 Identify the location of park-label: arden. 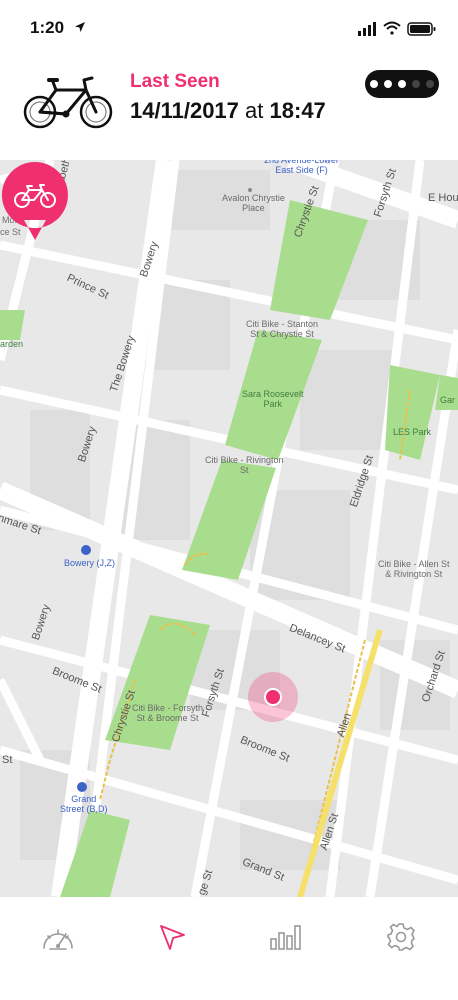
(12, 344).